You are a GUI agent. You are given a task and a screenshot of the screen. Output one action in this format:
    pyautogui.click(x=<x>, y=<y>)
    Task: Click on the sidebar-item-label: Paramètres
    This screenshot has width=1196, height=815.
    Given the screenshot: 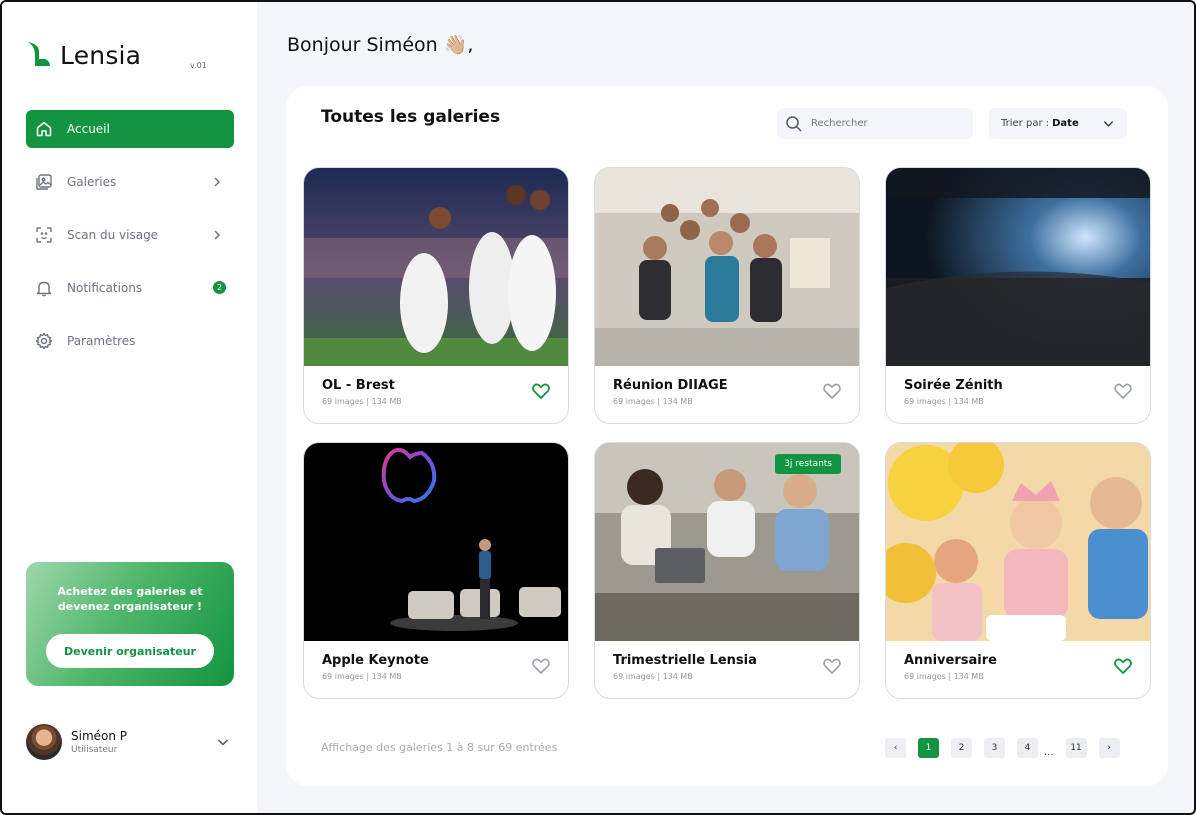 What is the action you would take?
    pyautogui.click(x=101, y=341)
    